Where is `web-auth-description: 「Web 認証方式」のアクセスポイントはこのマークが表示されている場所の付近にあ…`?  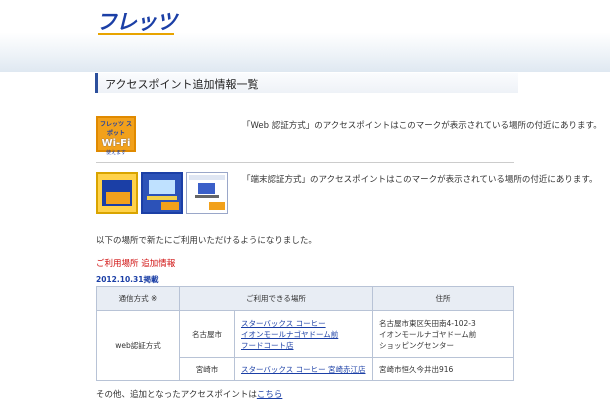 web-auth-description: 「Web 認証方式」のアクセスポイントはこのマークが表示されている場所の付近にあ… is located at coordinates (422, 126).